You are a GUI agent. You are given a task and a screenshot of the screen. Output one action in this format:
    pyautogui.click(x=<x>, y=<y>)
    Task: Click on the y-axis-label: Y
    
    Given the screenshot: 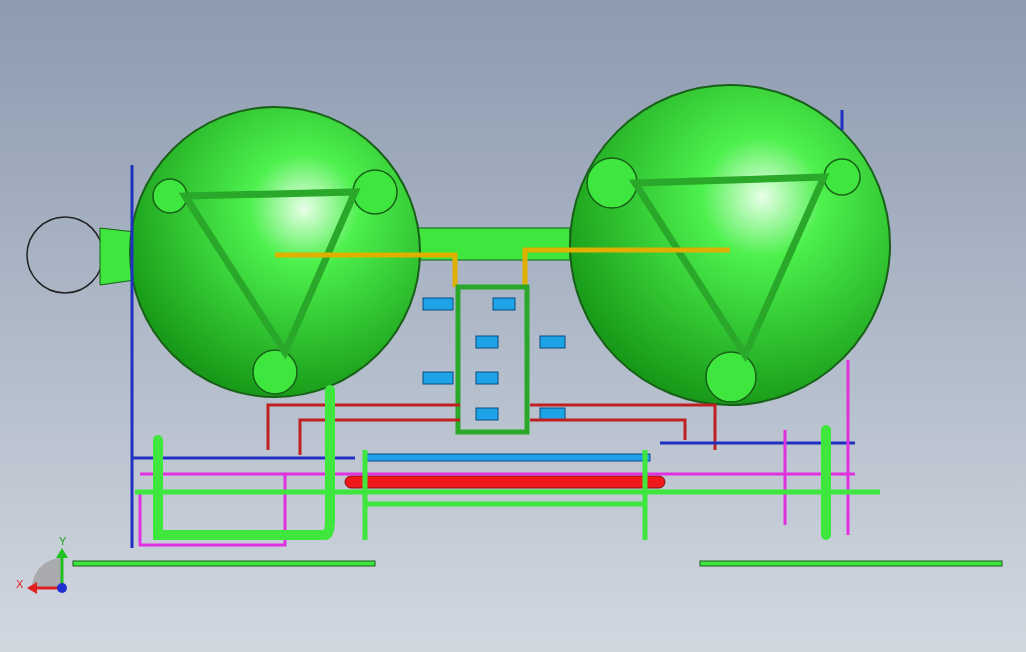 What is the action you would take?
    pyautogui.click(x=63, y=541)
    